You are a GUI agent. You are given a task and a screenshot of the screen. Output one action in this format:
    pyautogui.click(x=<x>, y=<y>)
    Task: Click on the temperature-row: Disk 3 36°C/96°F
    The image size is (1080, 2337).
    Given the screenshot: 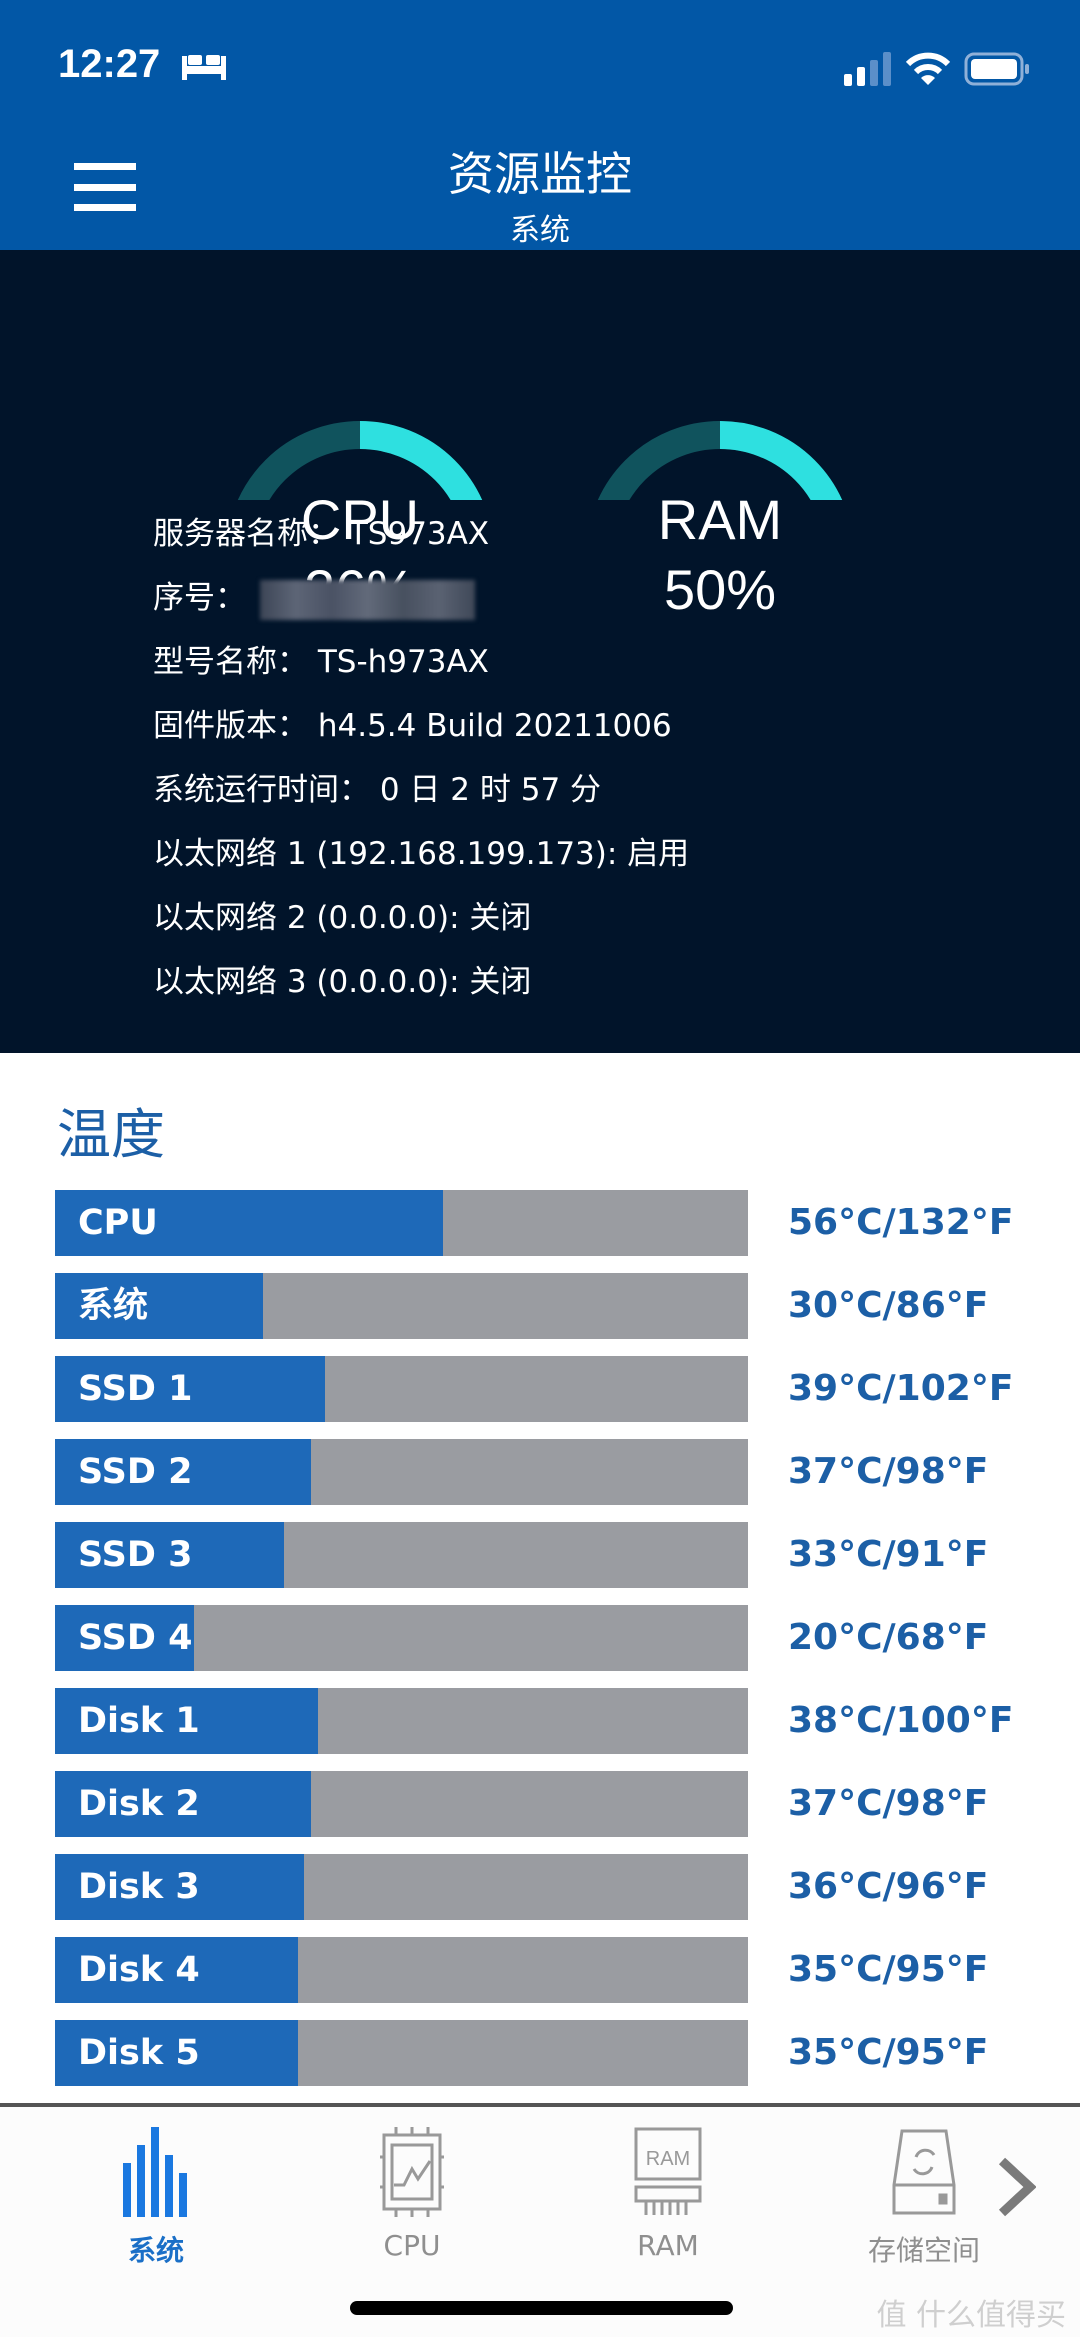 What is the action you would take?
    pyautogui.click(x=555, y=1887)
    